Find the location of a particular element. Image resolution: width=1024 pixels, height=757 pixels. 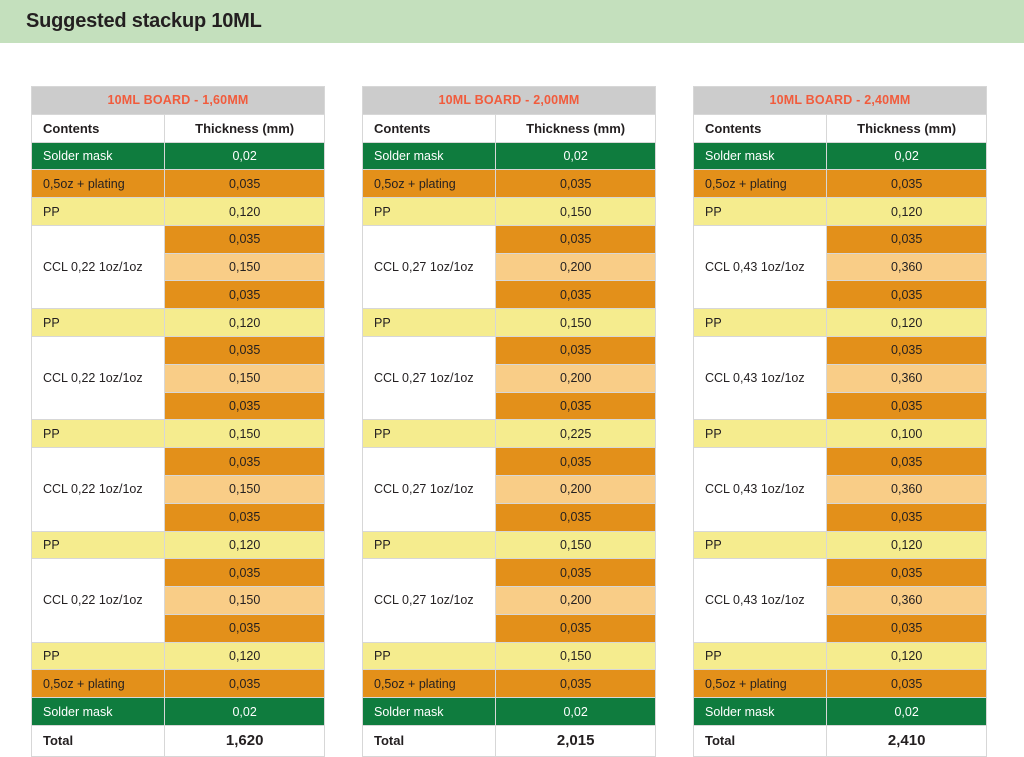

total-row: Total 2,410 is located at coordinates (839, 740).